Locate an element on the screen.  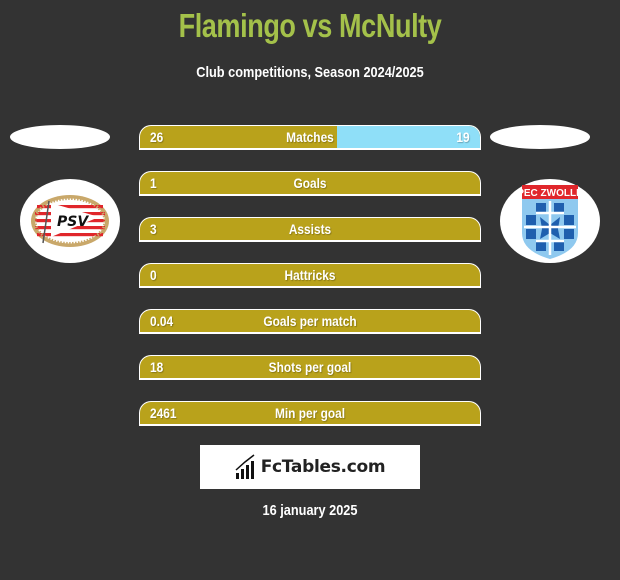
stat-label: Goals per match is located at coordinates (310, 321).